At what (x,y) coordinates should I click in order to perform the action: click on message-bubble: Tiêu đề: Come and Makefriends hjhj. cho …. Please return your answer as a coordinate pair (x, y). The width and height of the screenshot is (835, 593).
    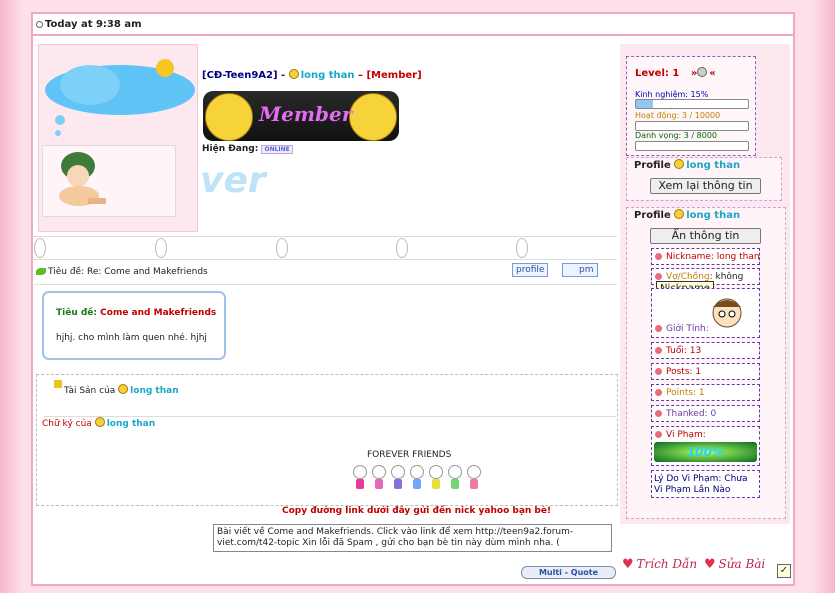
    Looking at the image, I should click on (134, 325).